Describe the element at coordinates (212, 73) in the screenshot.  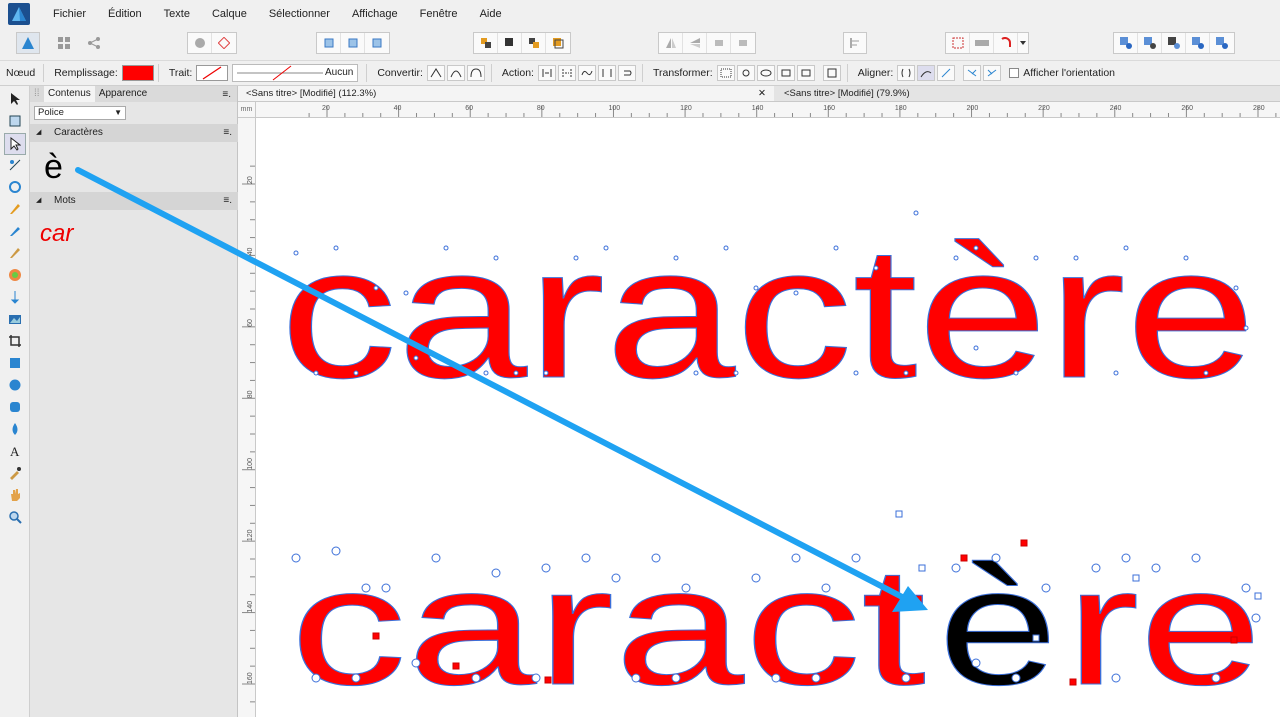
I see `stroke-swatch` at that location.